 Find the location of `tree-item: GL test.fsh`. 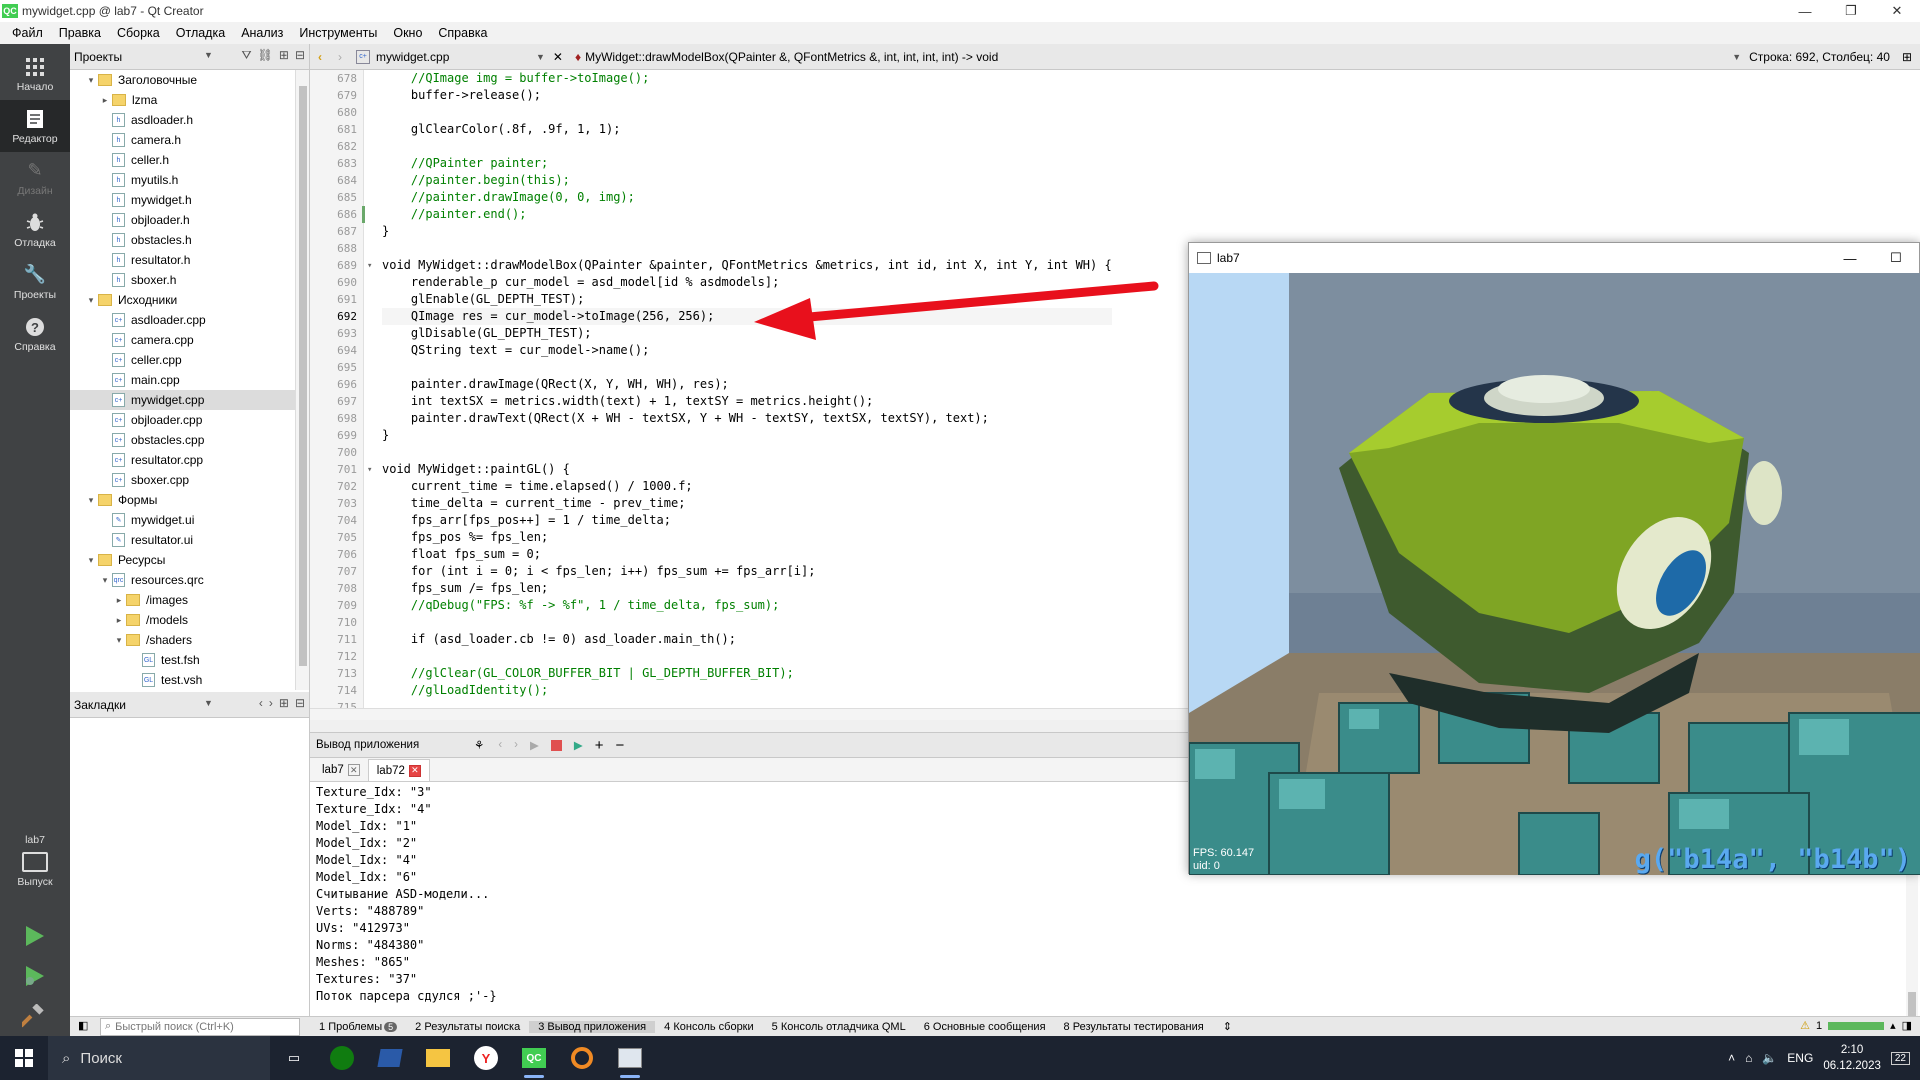

tree-item: GL test.fsh is located at coordinates (189, 660).